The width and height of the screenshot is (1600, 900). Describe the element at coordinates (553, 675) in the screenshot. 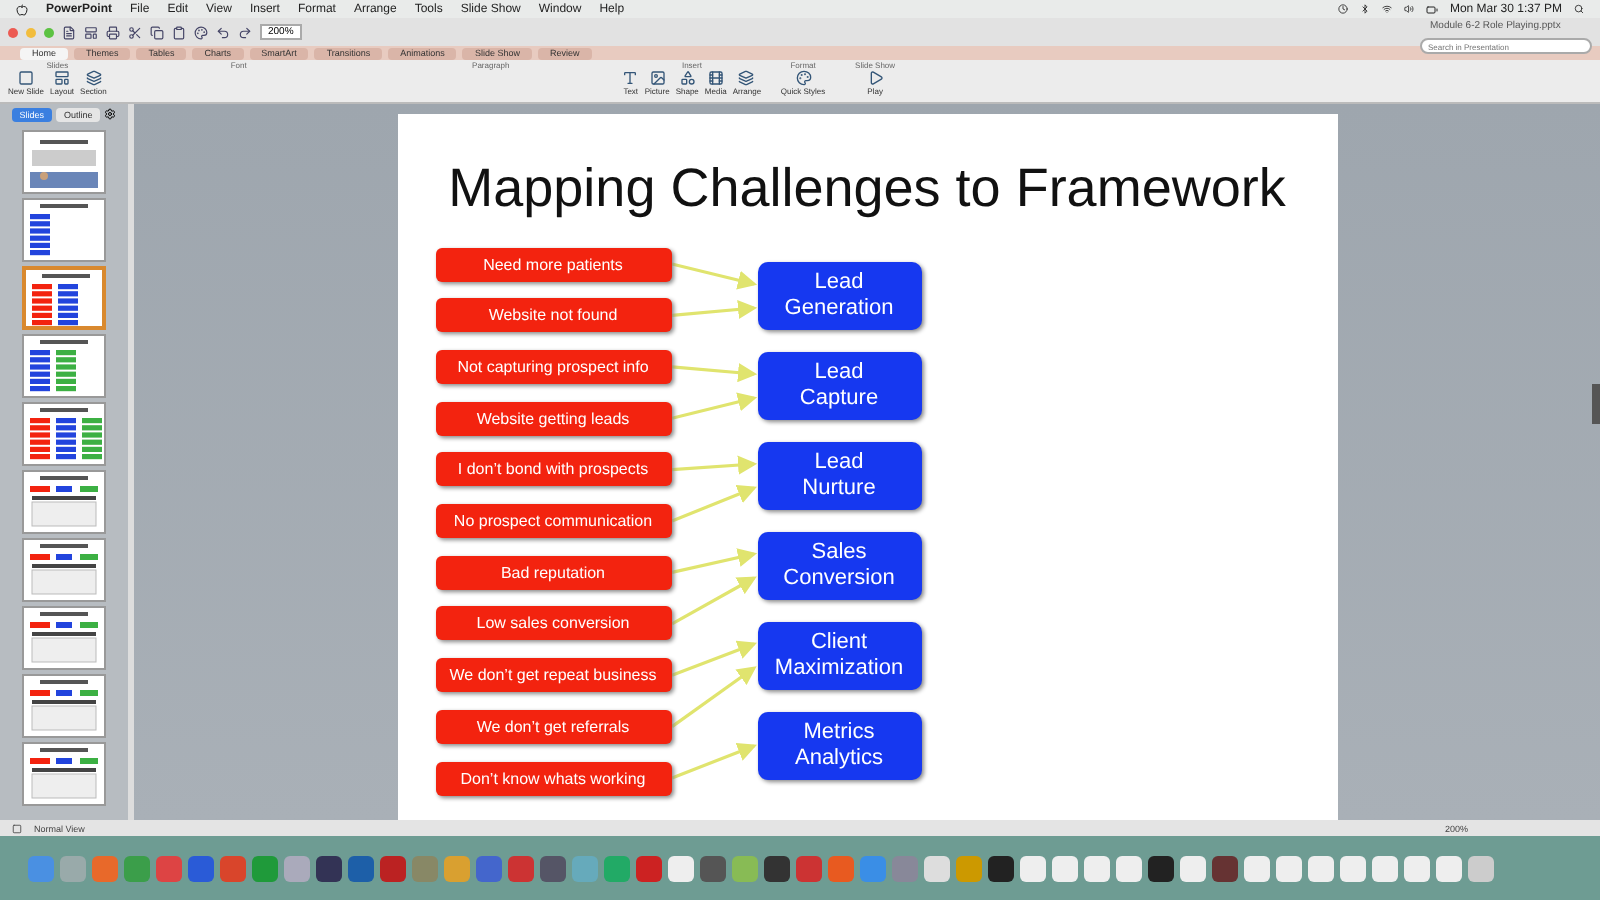

I see `challenge-box: We don’t get repeat business` at that location.